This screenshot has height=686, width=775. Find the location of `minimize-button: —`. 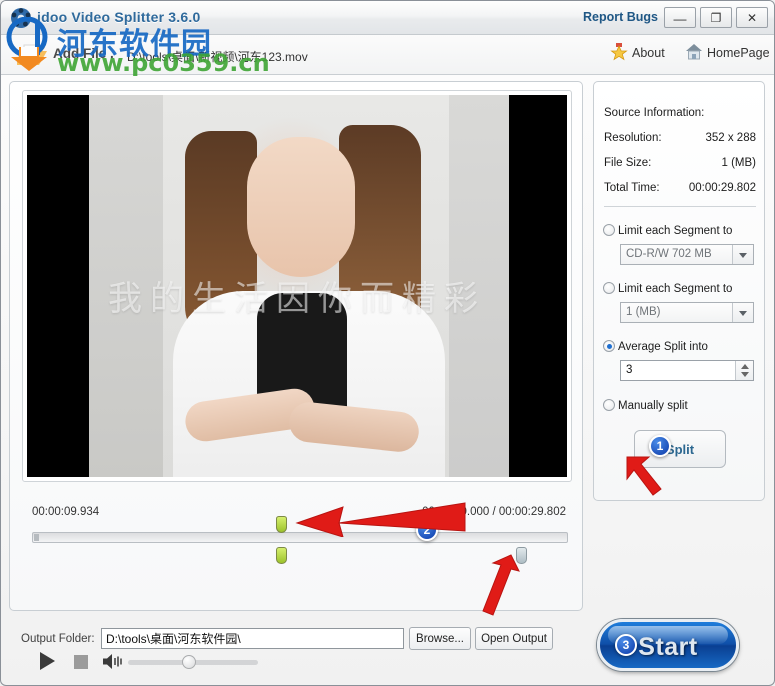

minimize-button: — is located at coordinates (680, 17).